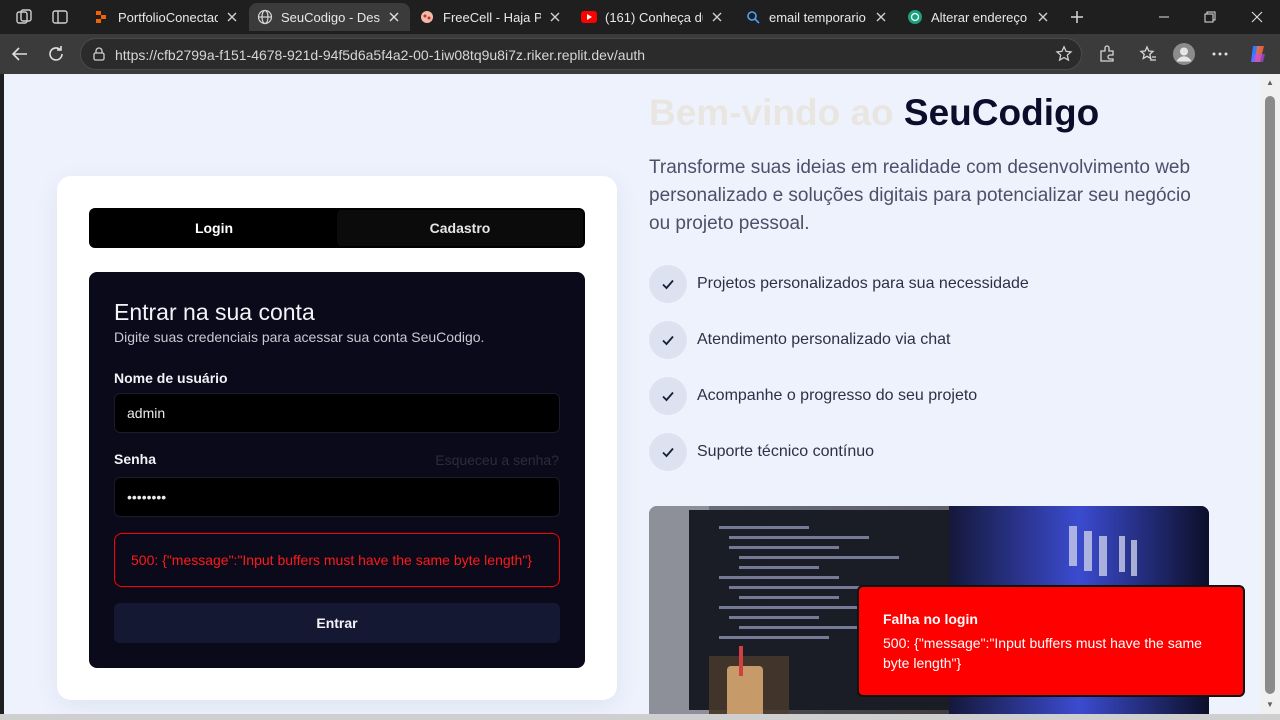  I want to click on auth-tabs: Login Cadastro, so click(337, 228).